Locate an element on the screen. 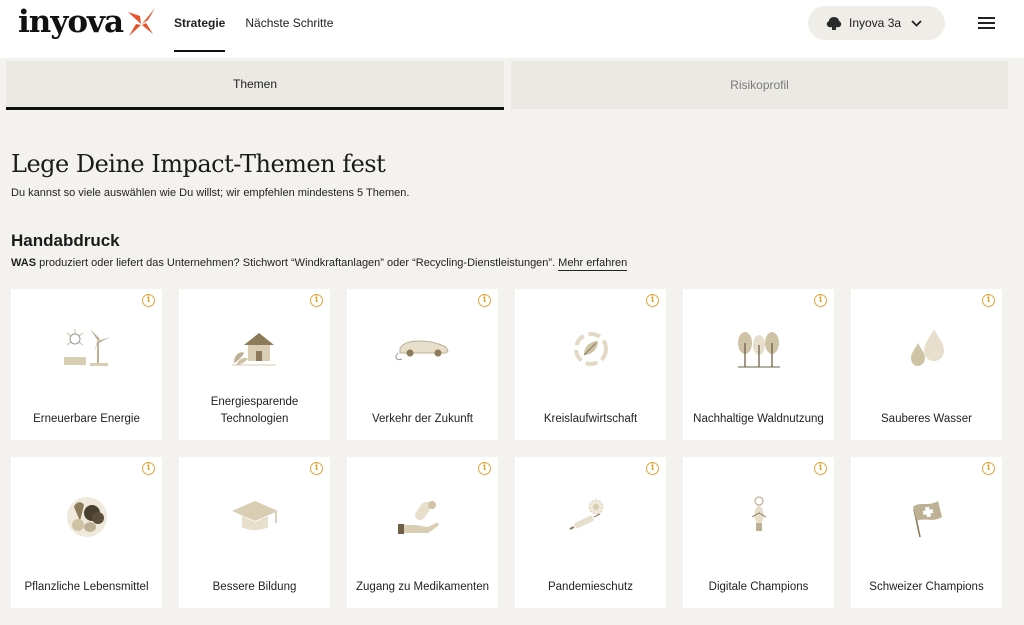  logo-mark-icon is located at coordinates (142, 22).